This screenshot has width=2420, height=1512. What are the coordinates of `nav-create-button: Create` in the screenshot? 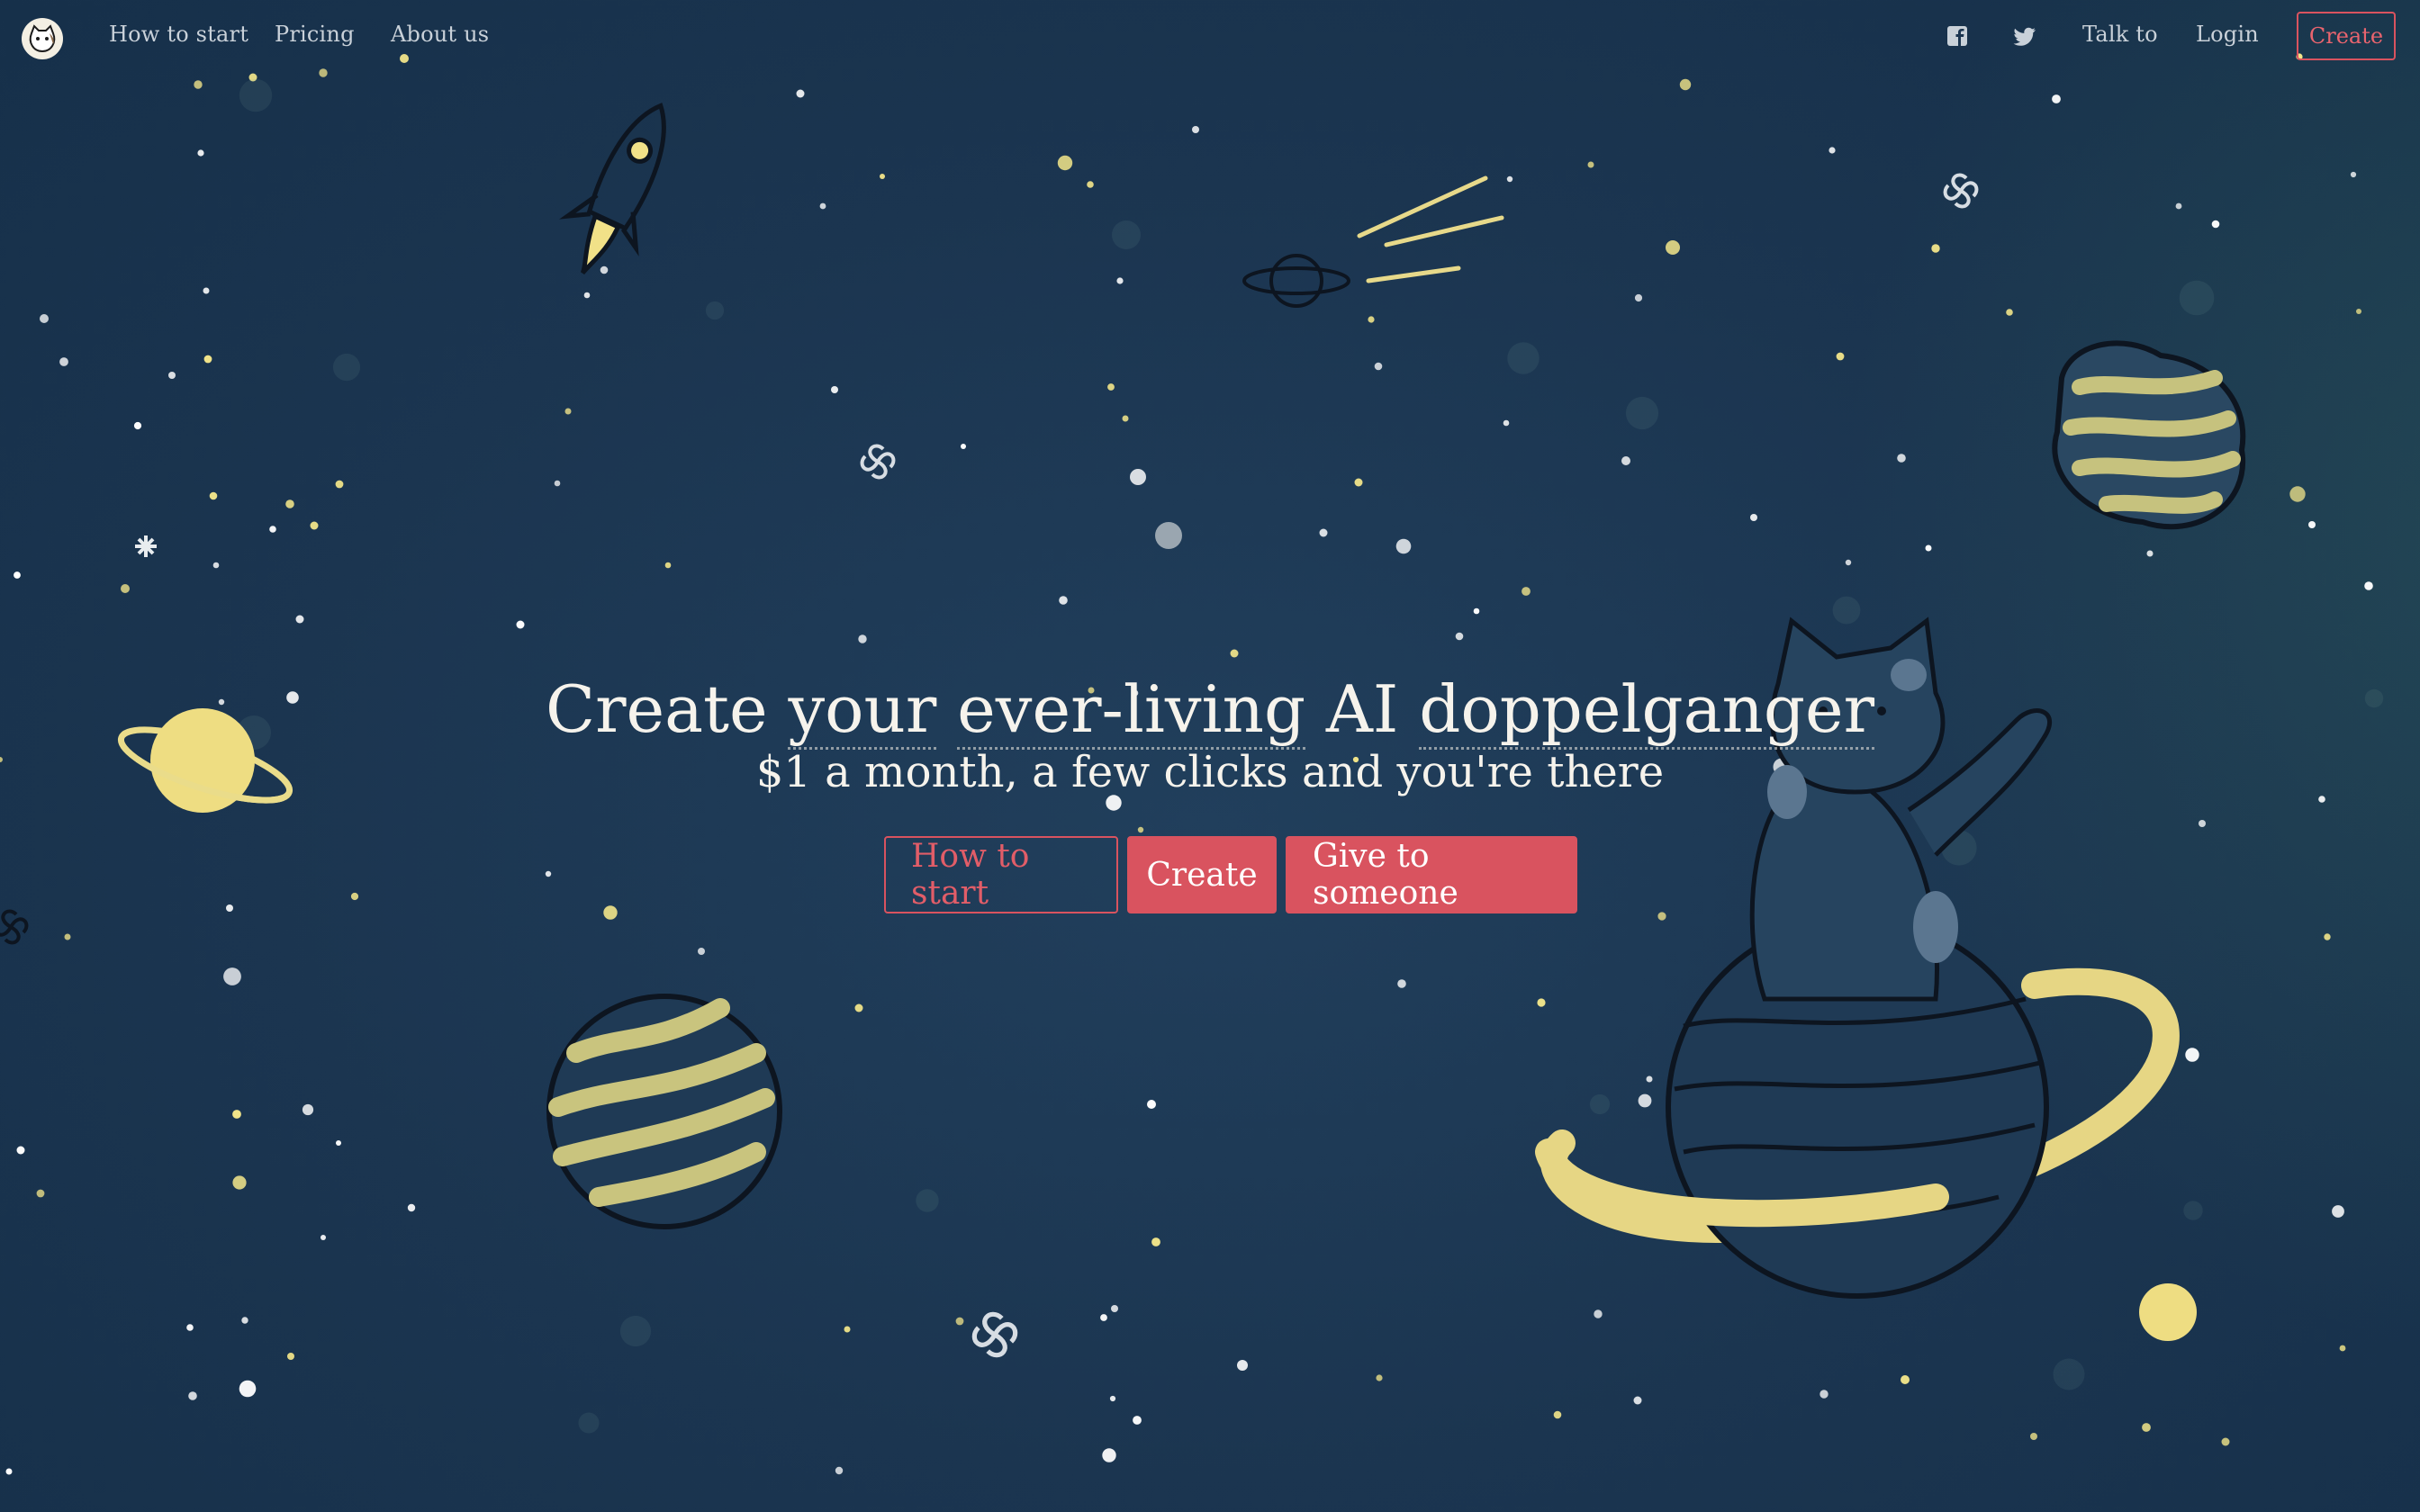 It's located at (2346, 36).